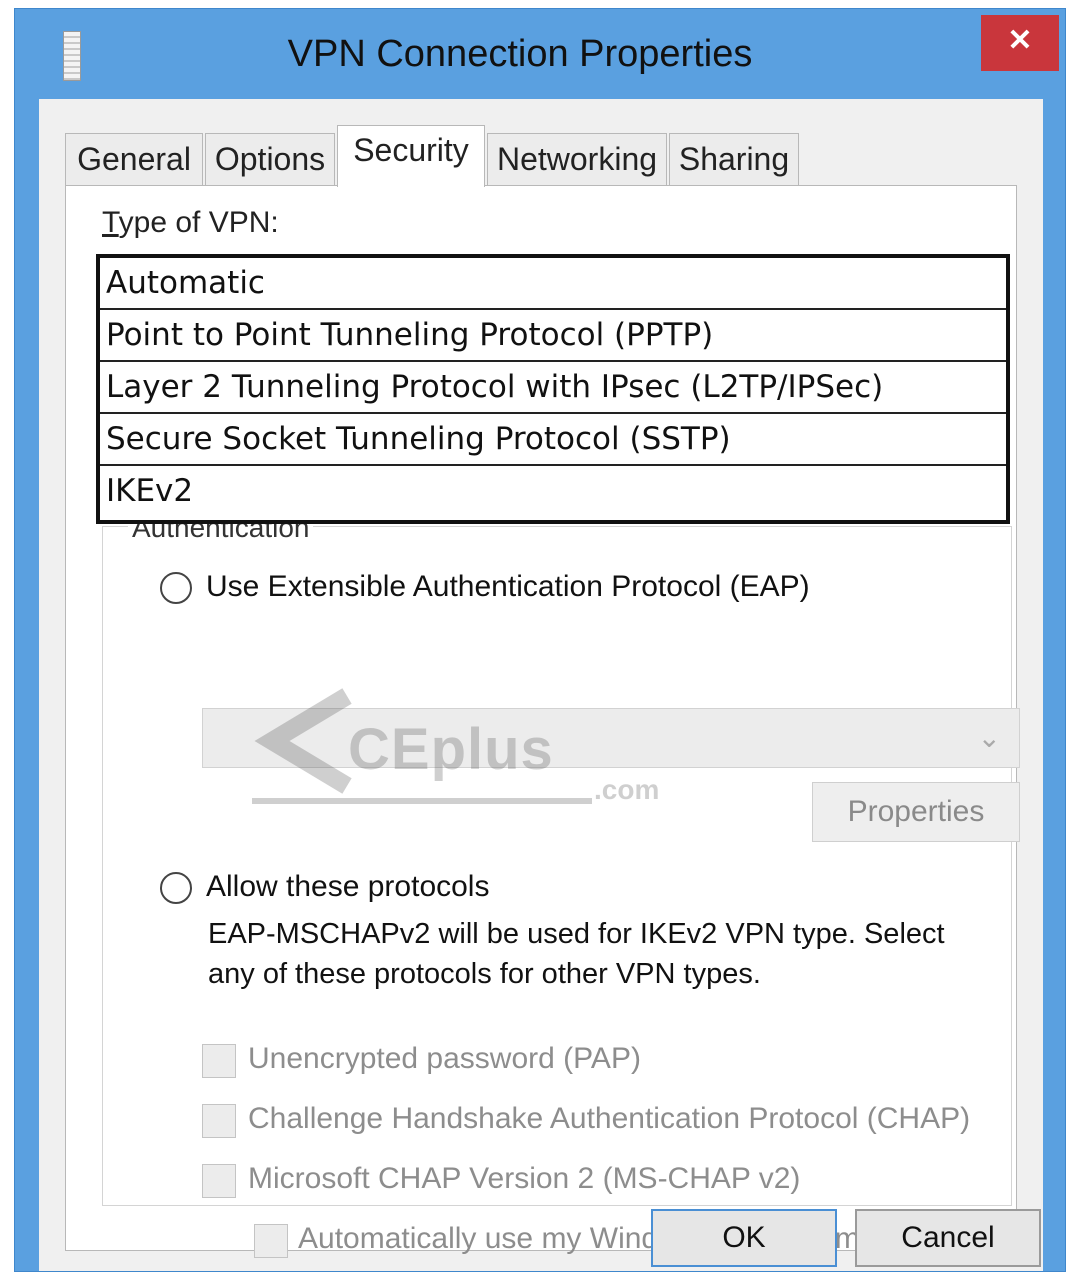 Image resolution: width=1070 pixels, height=1277 pixels. What do you see at coordinates (347, 887) in the screenshot?
I see `allow-protocols-label: Allow these protocols` at bounding box center [347, 887].